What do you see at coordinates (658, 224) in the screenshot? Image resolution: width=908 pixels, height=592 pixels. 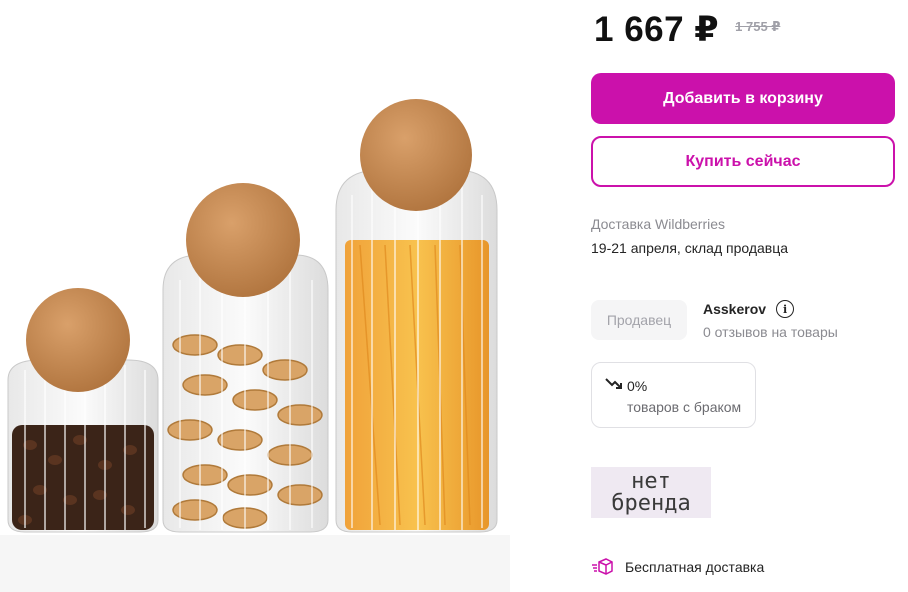 I see `delivery-title: Доставка Wildberries` at bounding box center [658, 224].